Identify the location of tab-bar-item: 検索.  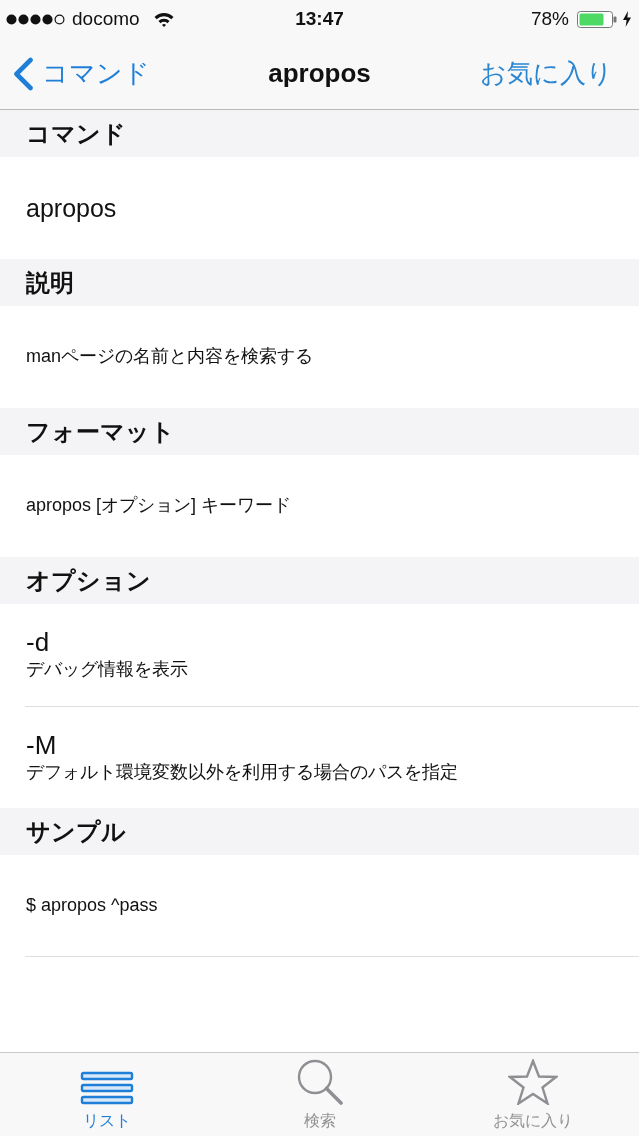
(319, 1094).